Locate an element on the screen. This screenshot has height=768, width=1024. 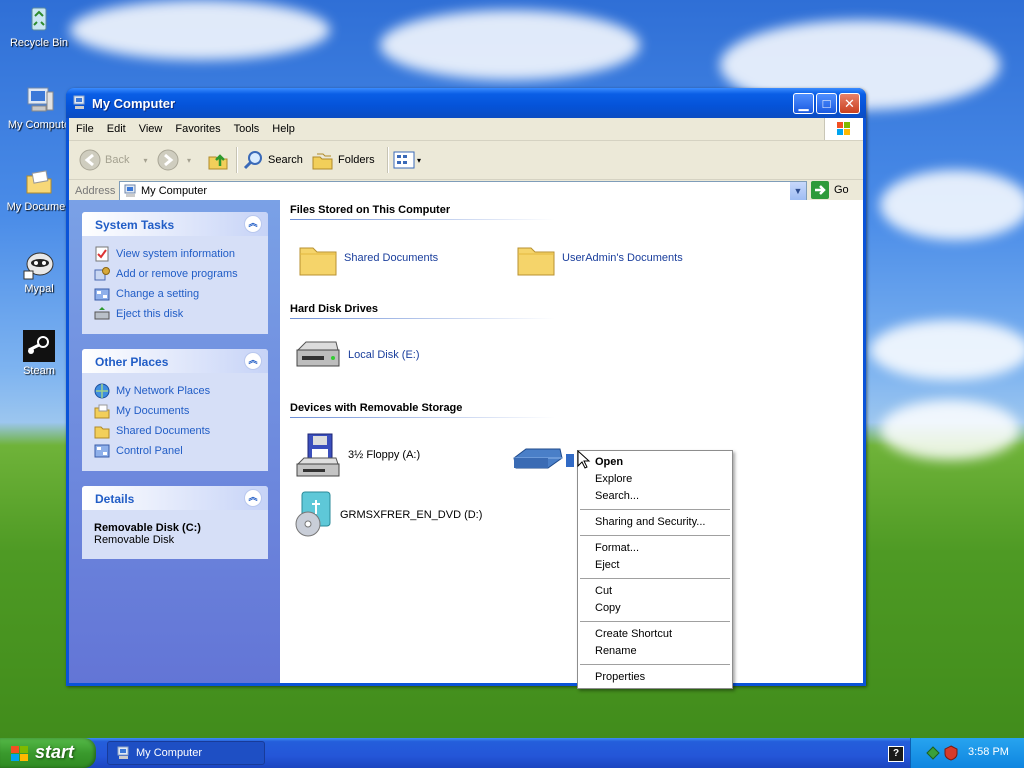
back-arrow-icon is located at coordinates (90, 160).